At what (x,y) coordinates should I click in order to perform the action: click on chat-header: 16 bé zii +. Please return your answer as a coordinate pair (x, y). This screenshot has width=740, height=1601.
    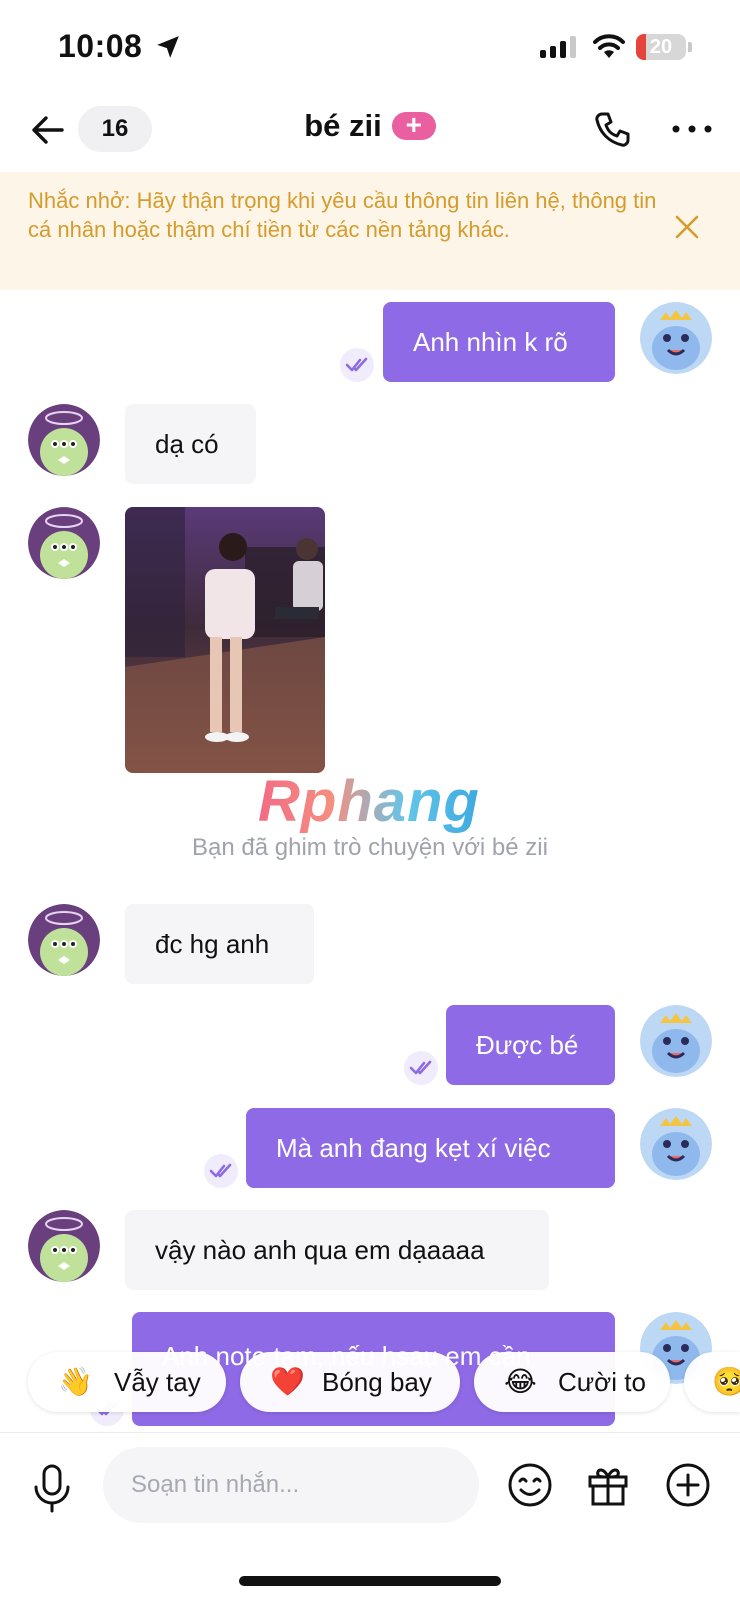
    Looking at the image, I should click on (370, 134).